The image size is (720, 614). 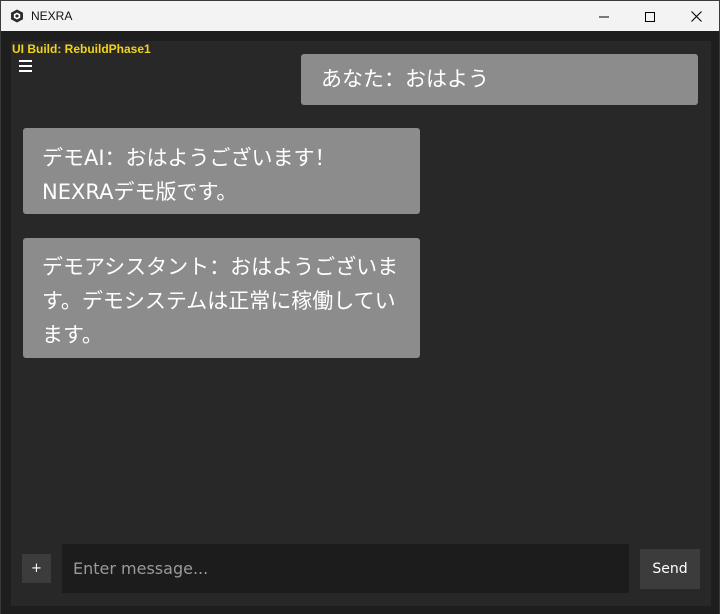 I want to click on maximize-button, so click(x=650, y=16).